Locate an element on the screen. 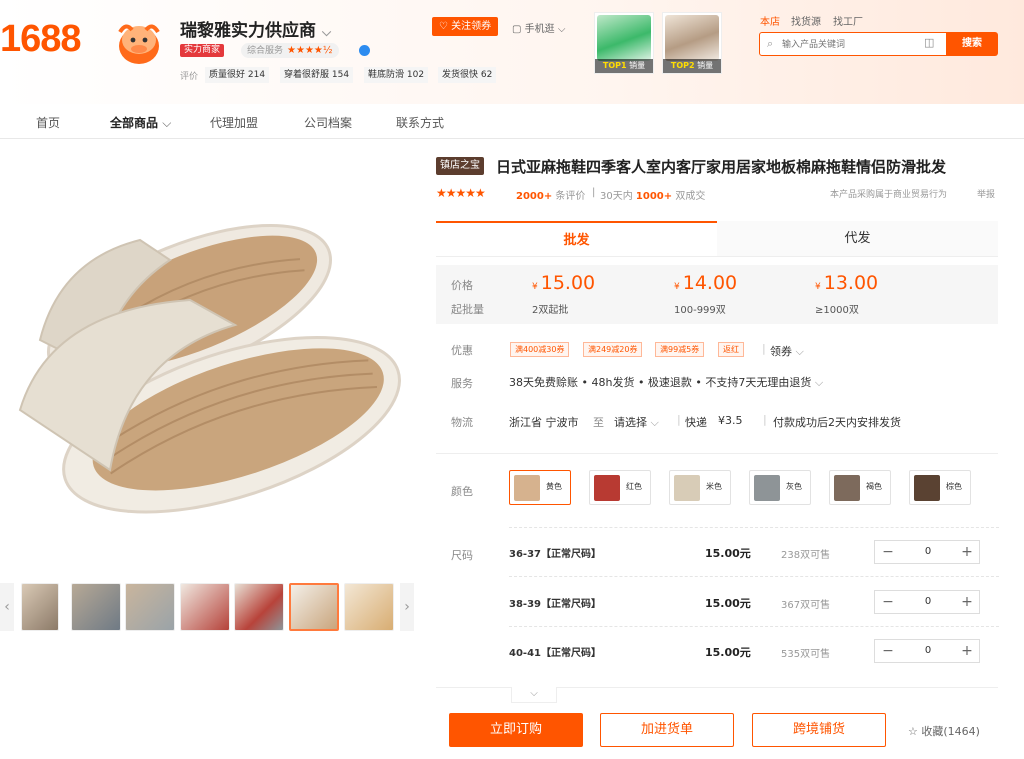  search-input is located at coordinates (852, 44).